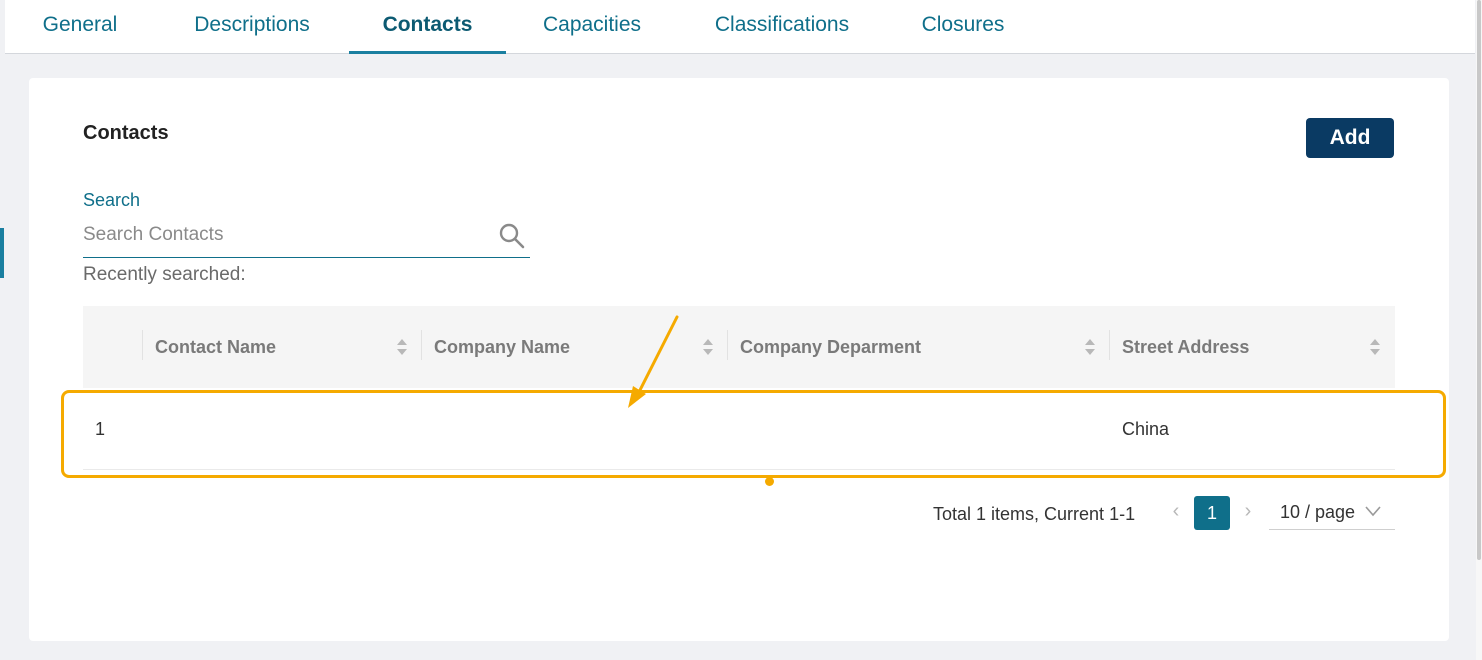  I want to click on search-label: Search, so click(112, 200).